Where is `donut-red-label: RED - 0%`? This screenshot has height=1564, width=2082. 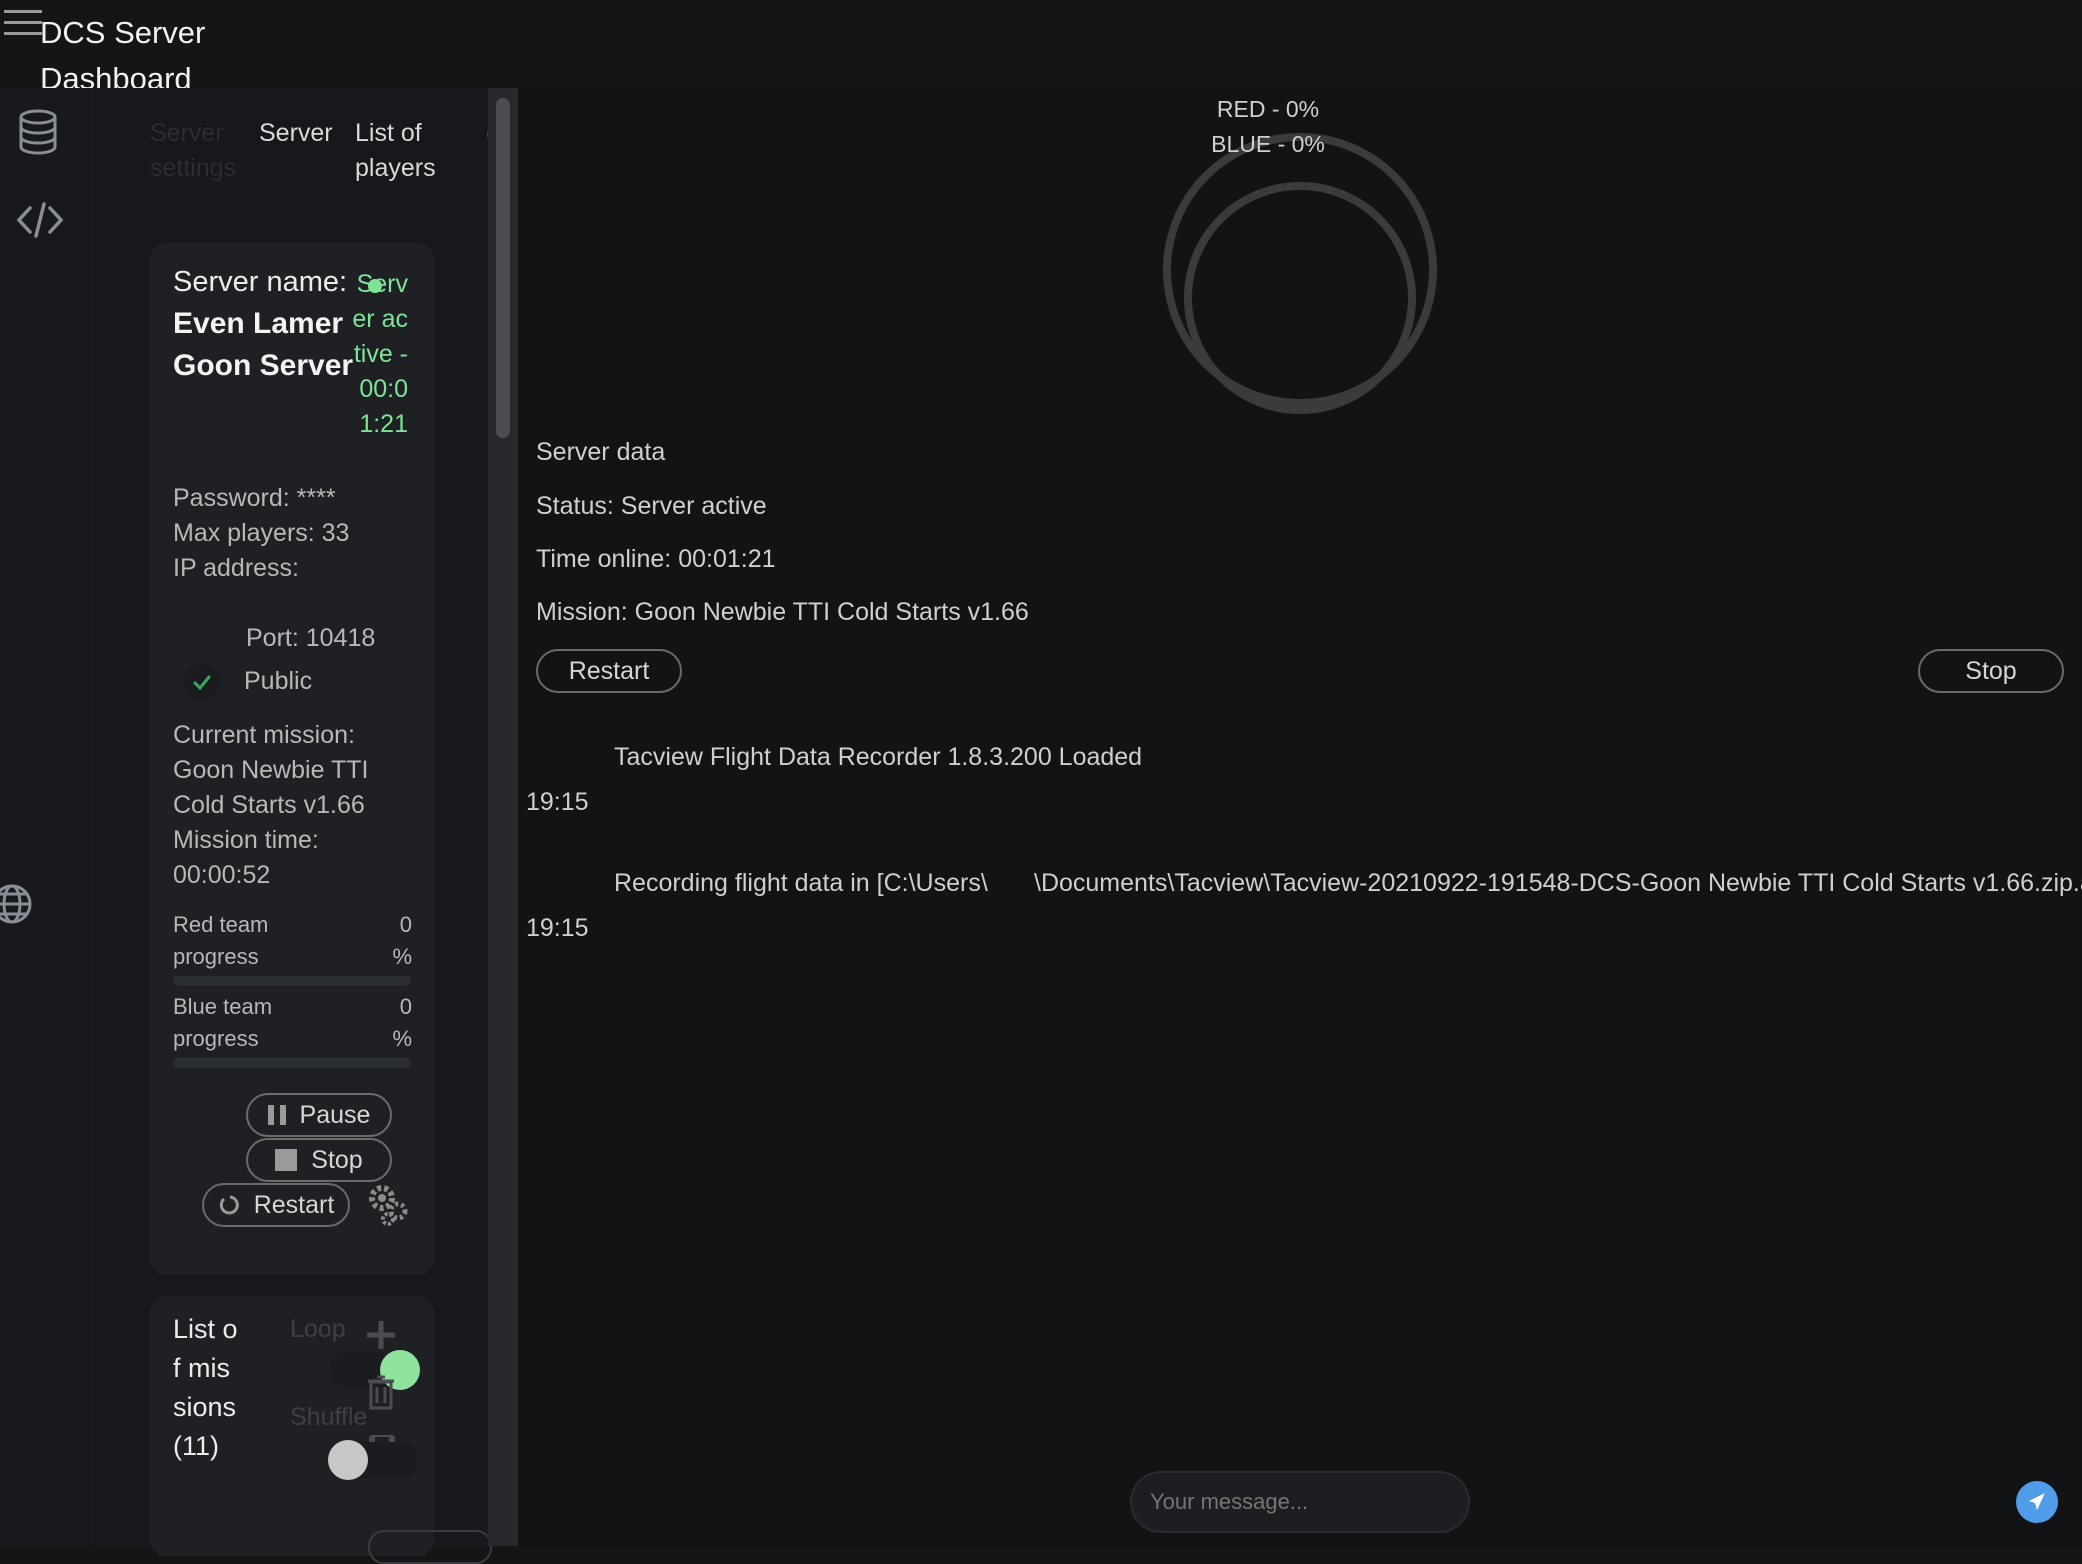 donut-red-label: RED - 0% is located at coordinates (1268, 109).